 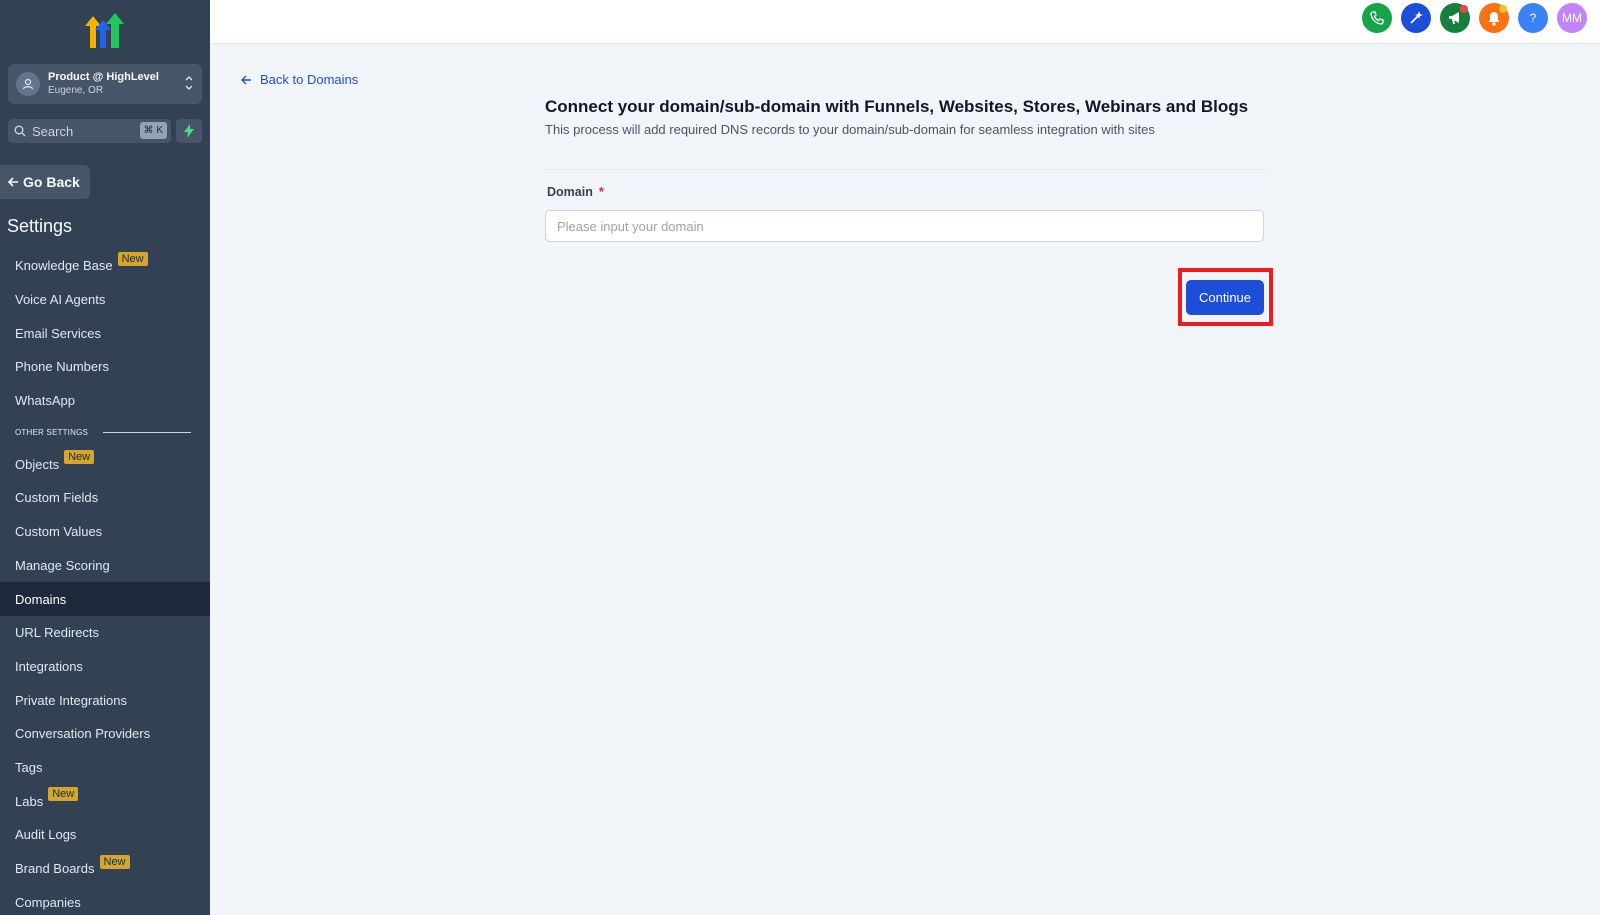 What do you see at coordinates (57, 498) in the screenshot?
I see `sidebar-item-label: Custom Fields` at bounding box center [57, 498].